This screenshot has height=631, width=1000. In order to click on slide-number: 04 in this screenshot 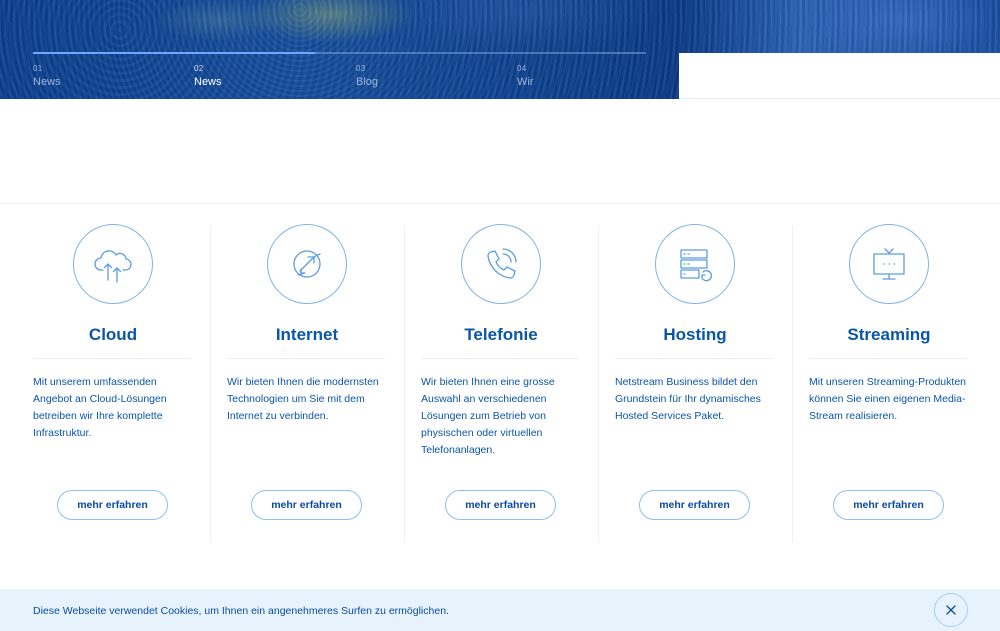, I will do `click(522, 68)`.